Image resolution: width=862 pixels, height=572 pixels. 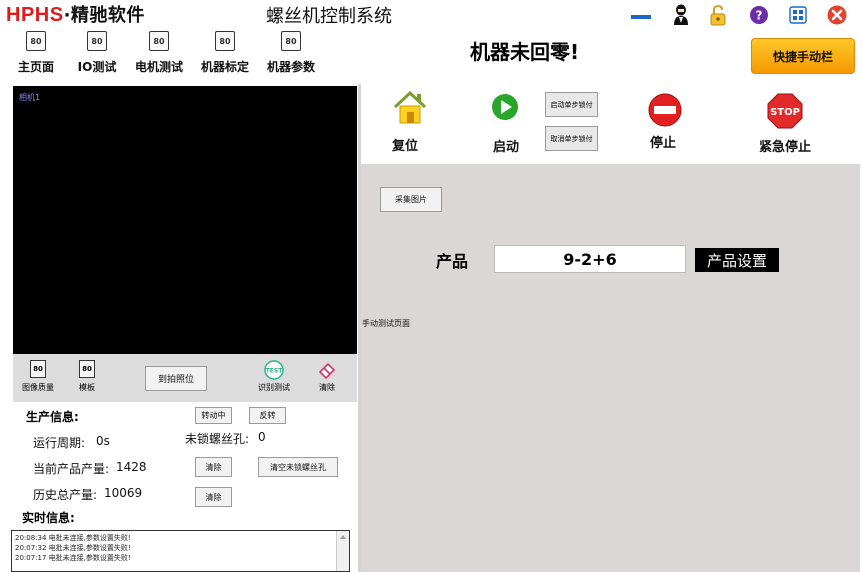 I want to click on unlock-icon, so click(x=718, y=15).